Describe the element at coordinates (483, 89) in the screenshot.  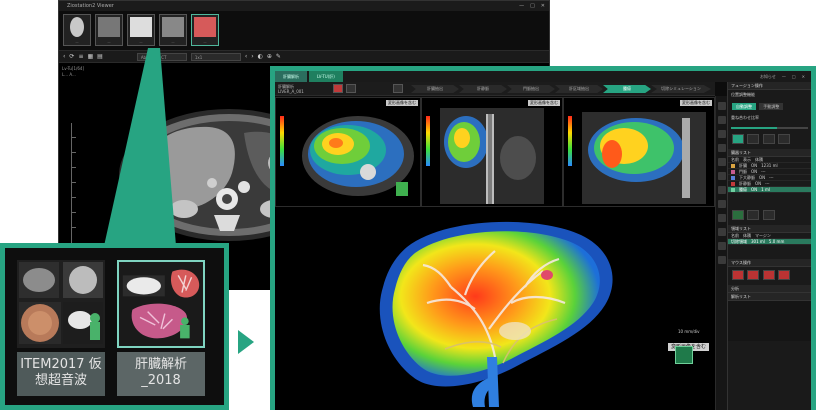
I see `workflow-step-2: 肝静脈` at that location.